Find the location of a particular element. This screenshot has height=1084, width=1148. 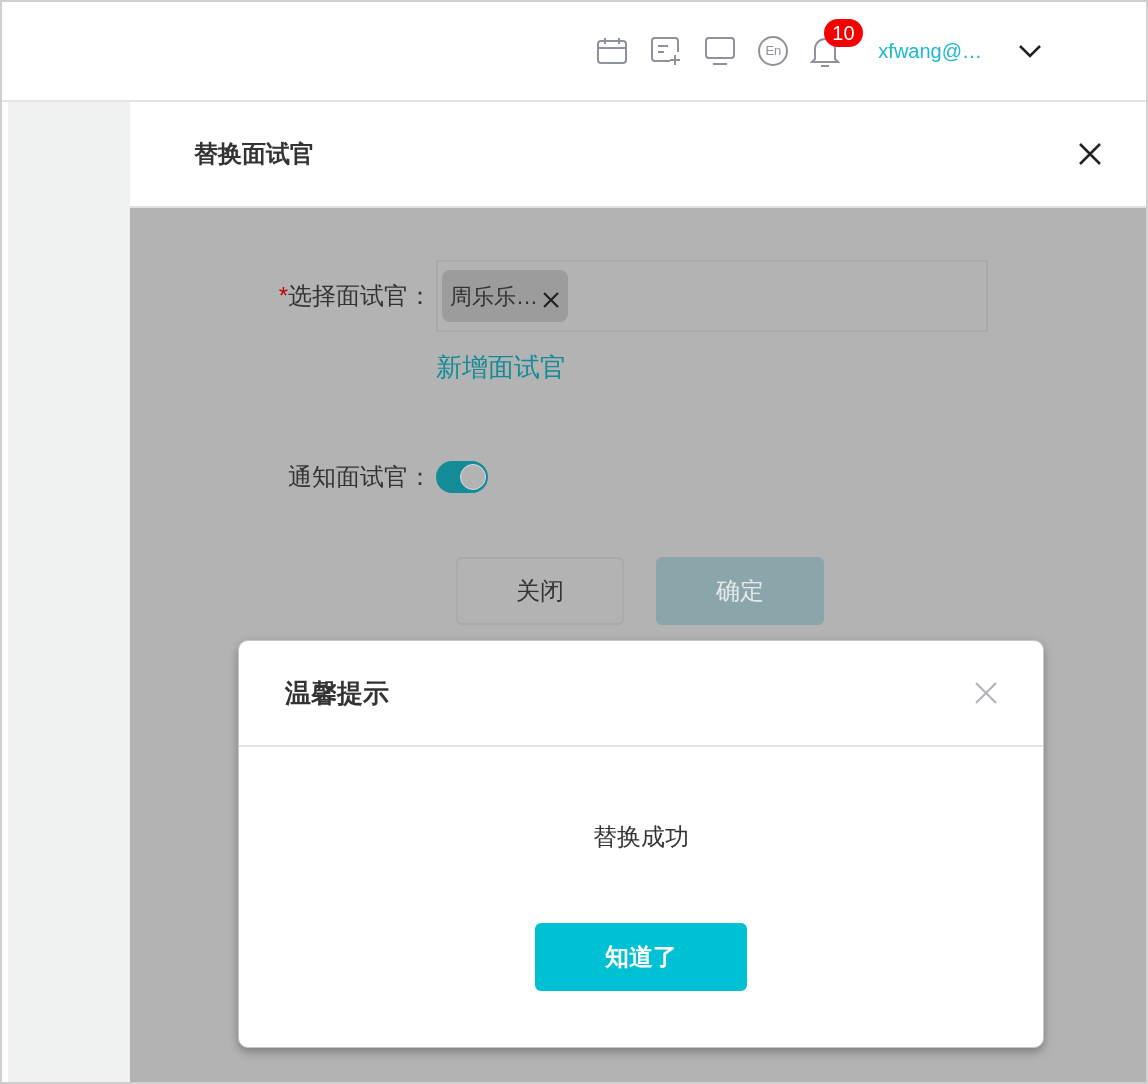

drawer-title: 替换面试官 is located at coordinates (254, 154).